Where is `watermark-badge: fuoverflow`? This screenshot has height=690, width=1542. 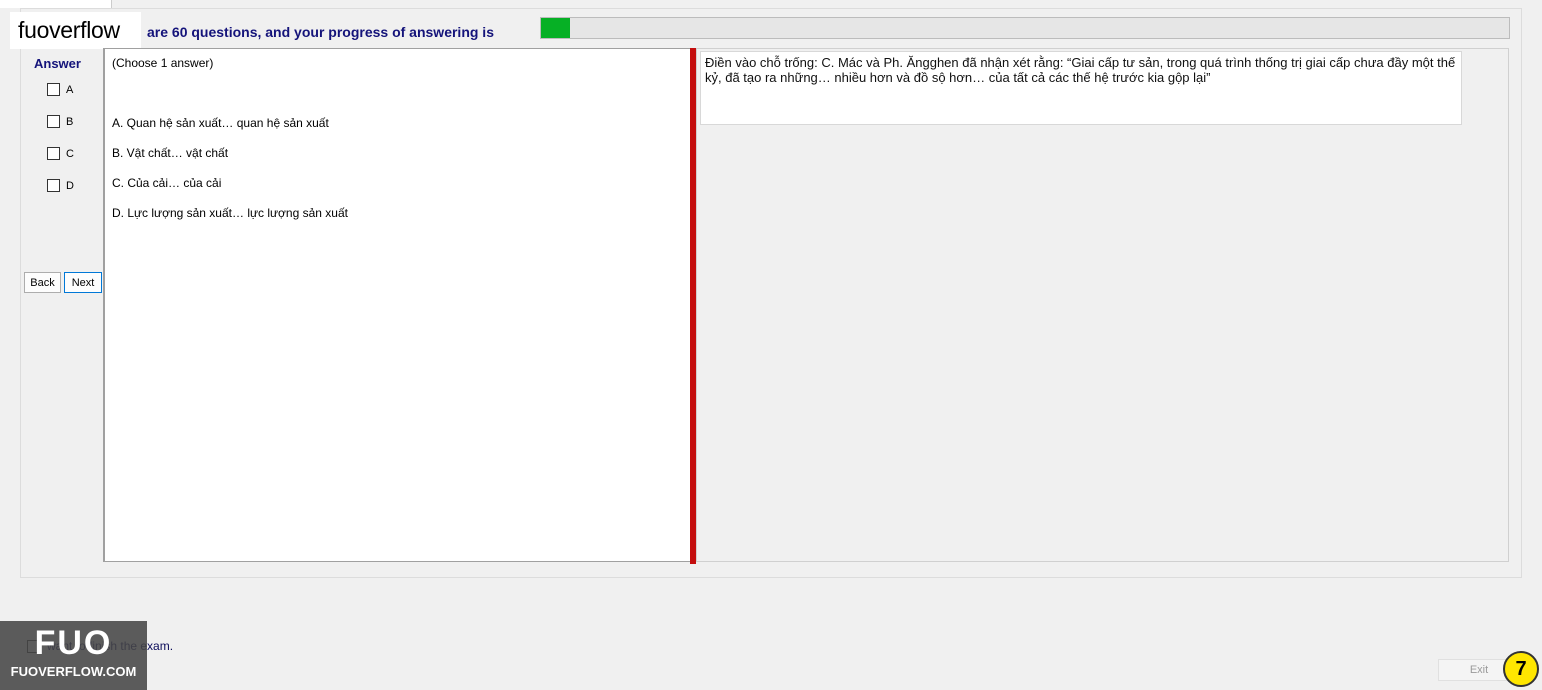
watermark-badge: fuoverflow is located at coordinates (75, 30).